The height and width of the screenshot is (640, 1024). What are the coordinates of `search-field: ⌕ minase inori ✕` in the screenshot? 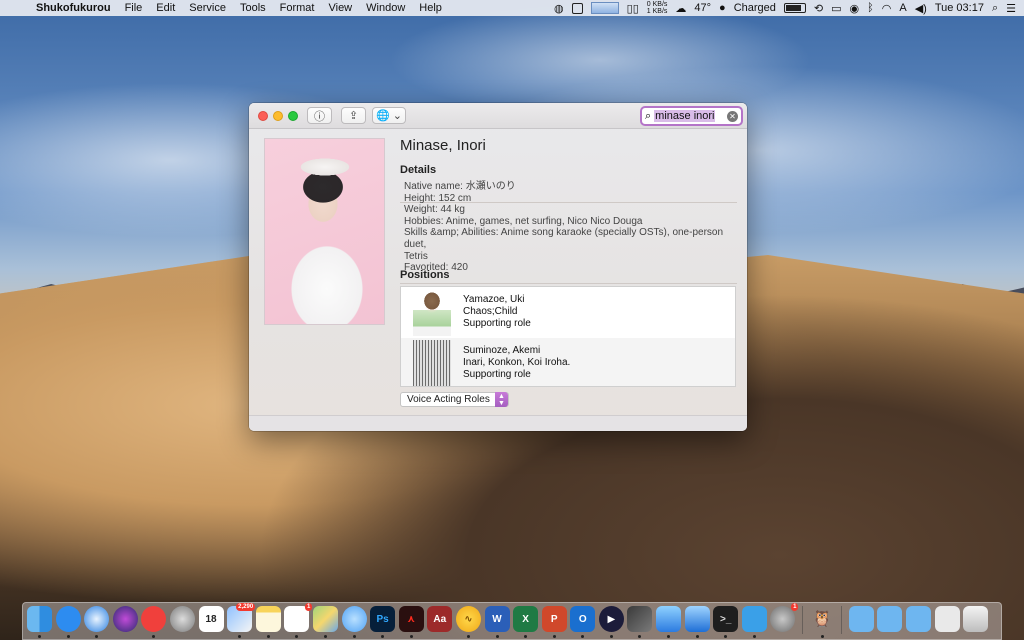 It's located at (691, 116).